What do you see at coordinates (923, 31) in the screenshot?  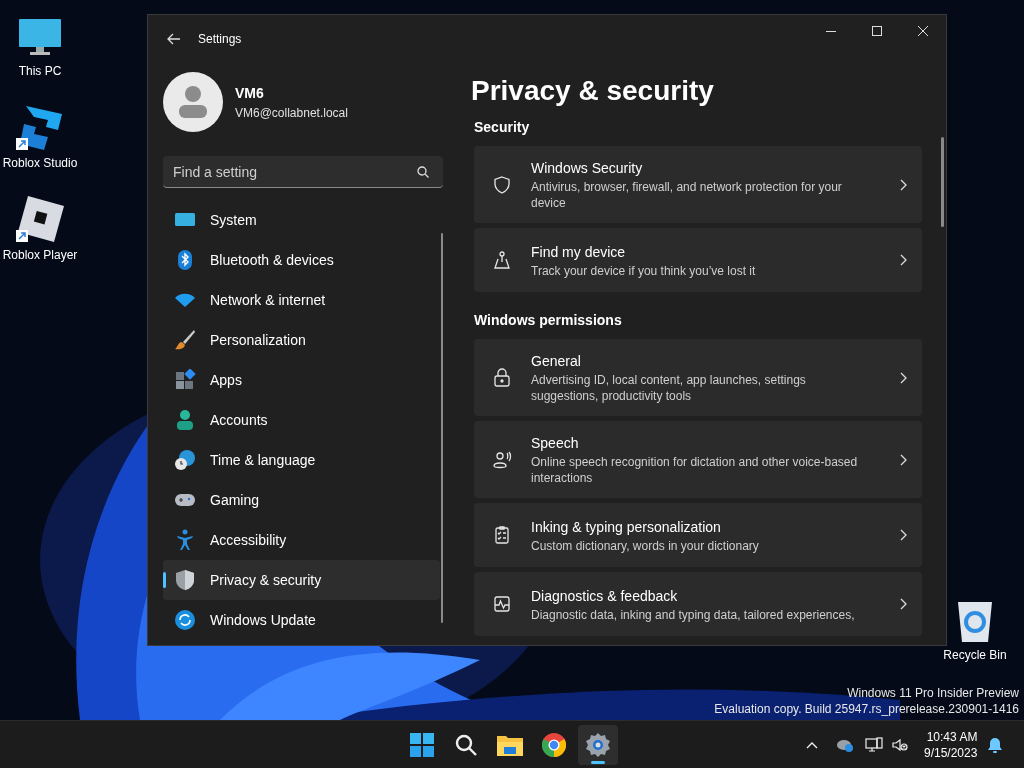 I see `close-icon` at bounding box center [923, 31].